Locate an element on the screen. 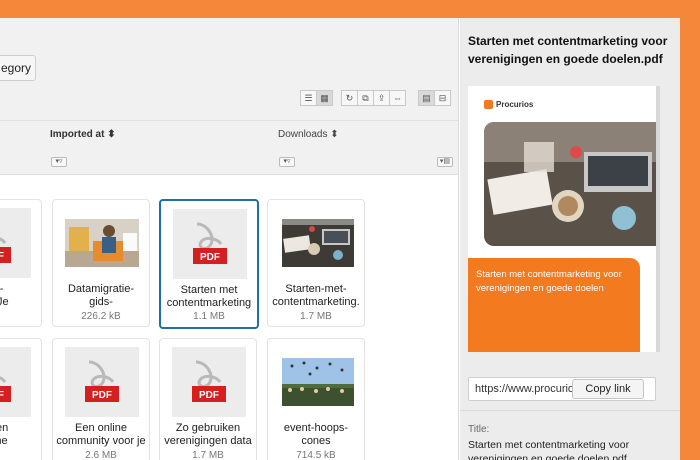 The image size is (700, 460). preview-logo: Procurios is located at coordinates (508, 104).